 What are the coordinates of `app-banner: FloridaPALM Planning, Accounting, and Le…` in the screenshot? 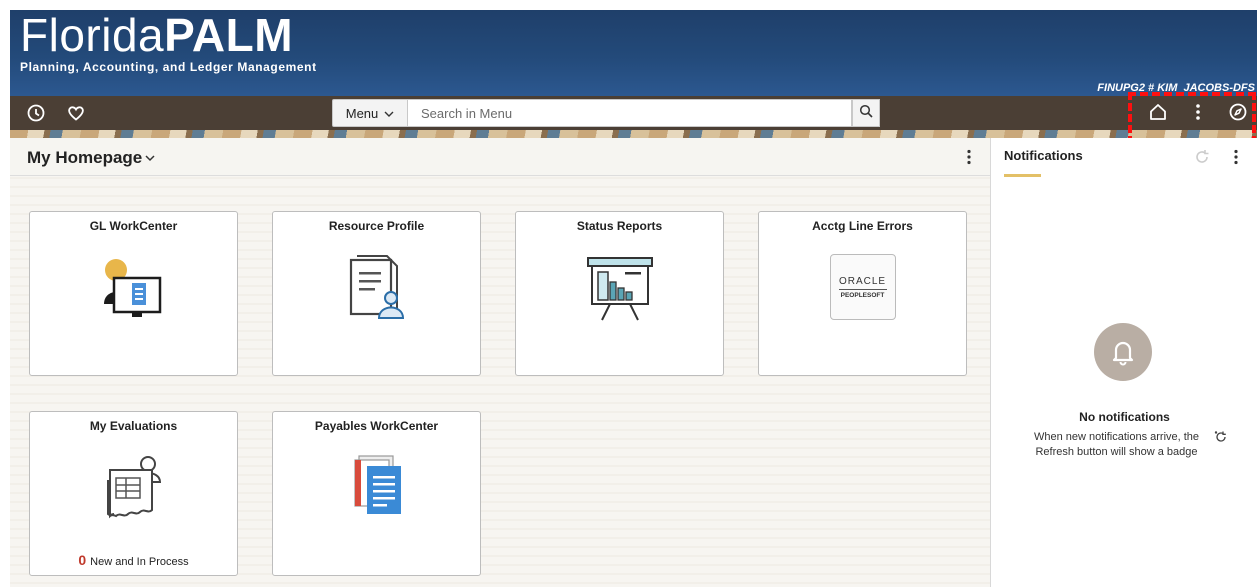 It's located at (633, 53).